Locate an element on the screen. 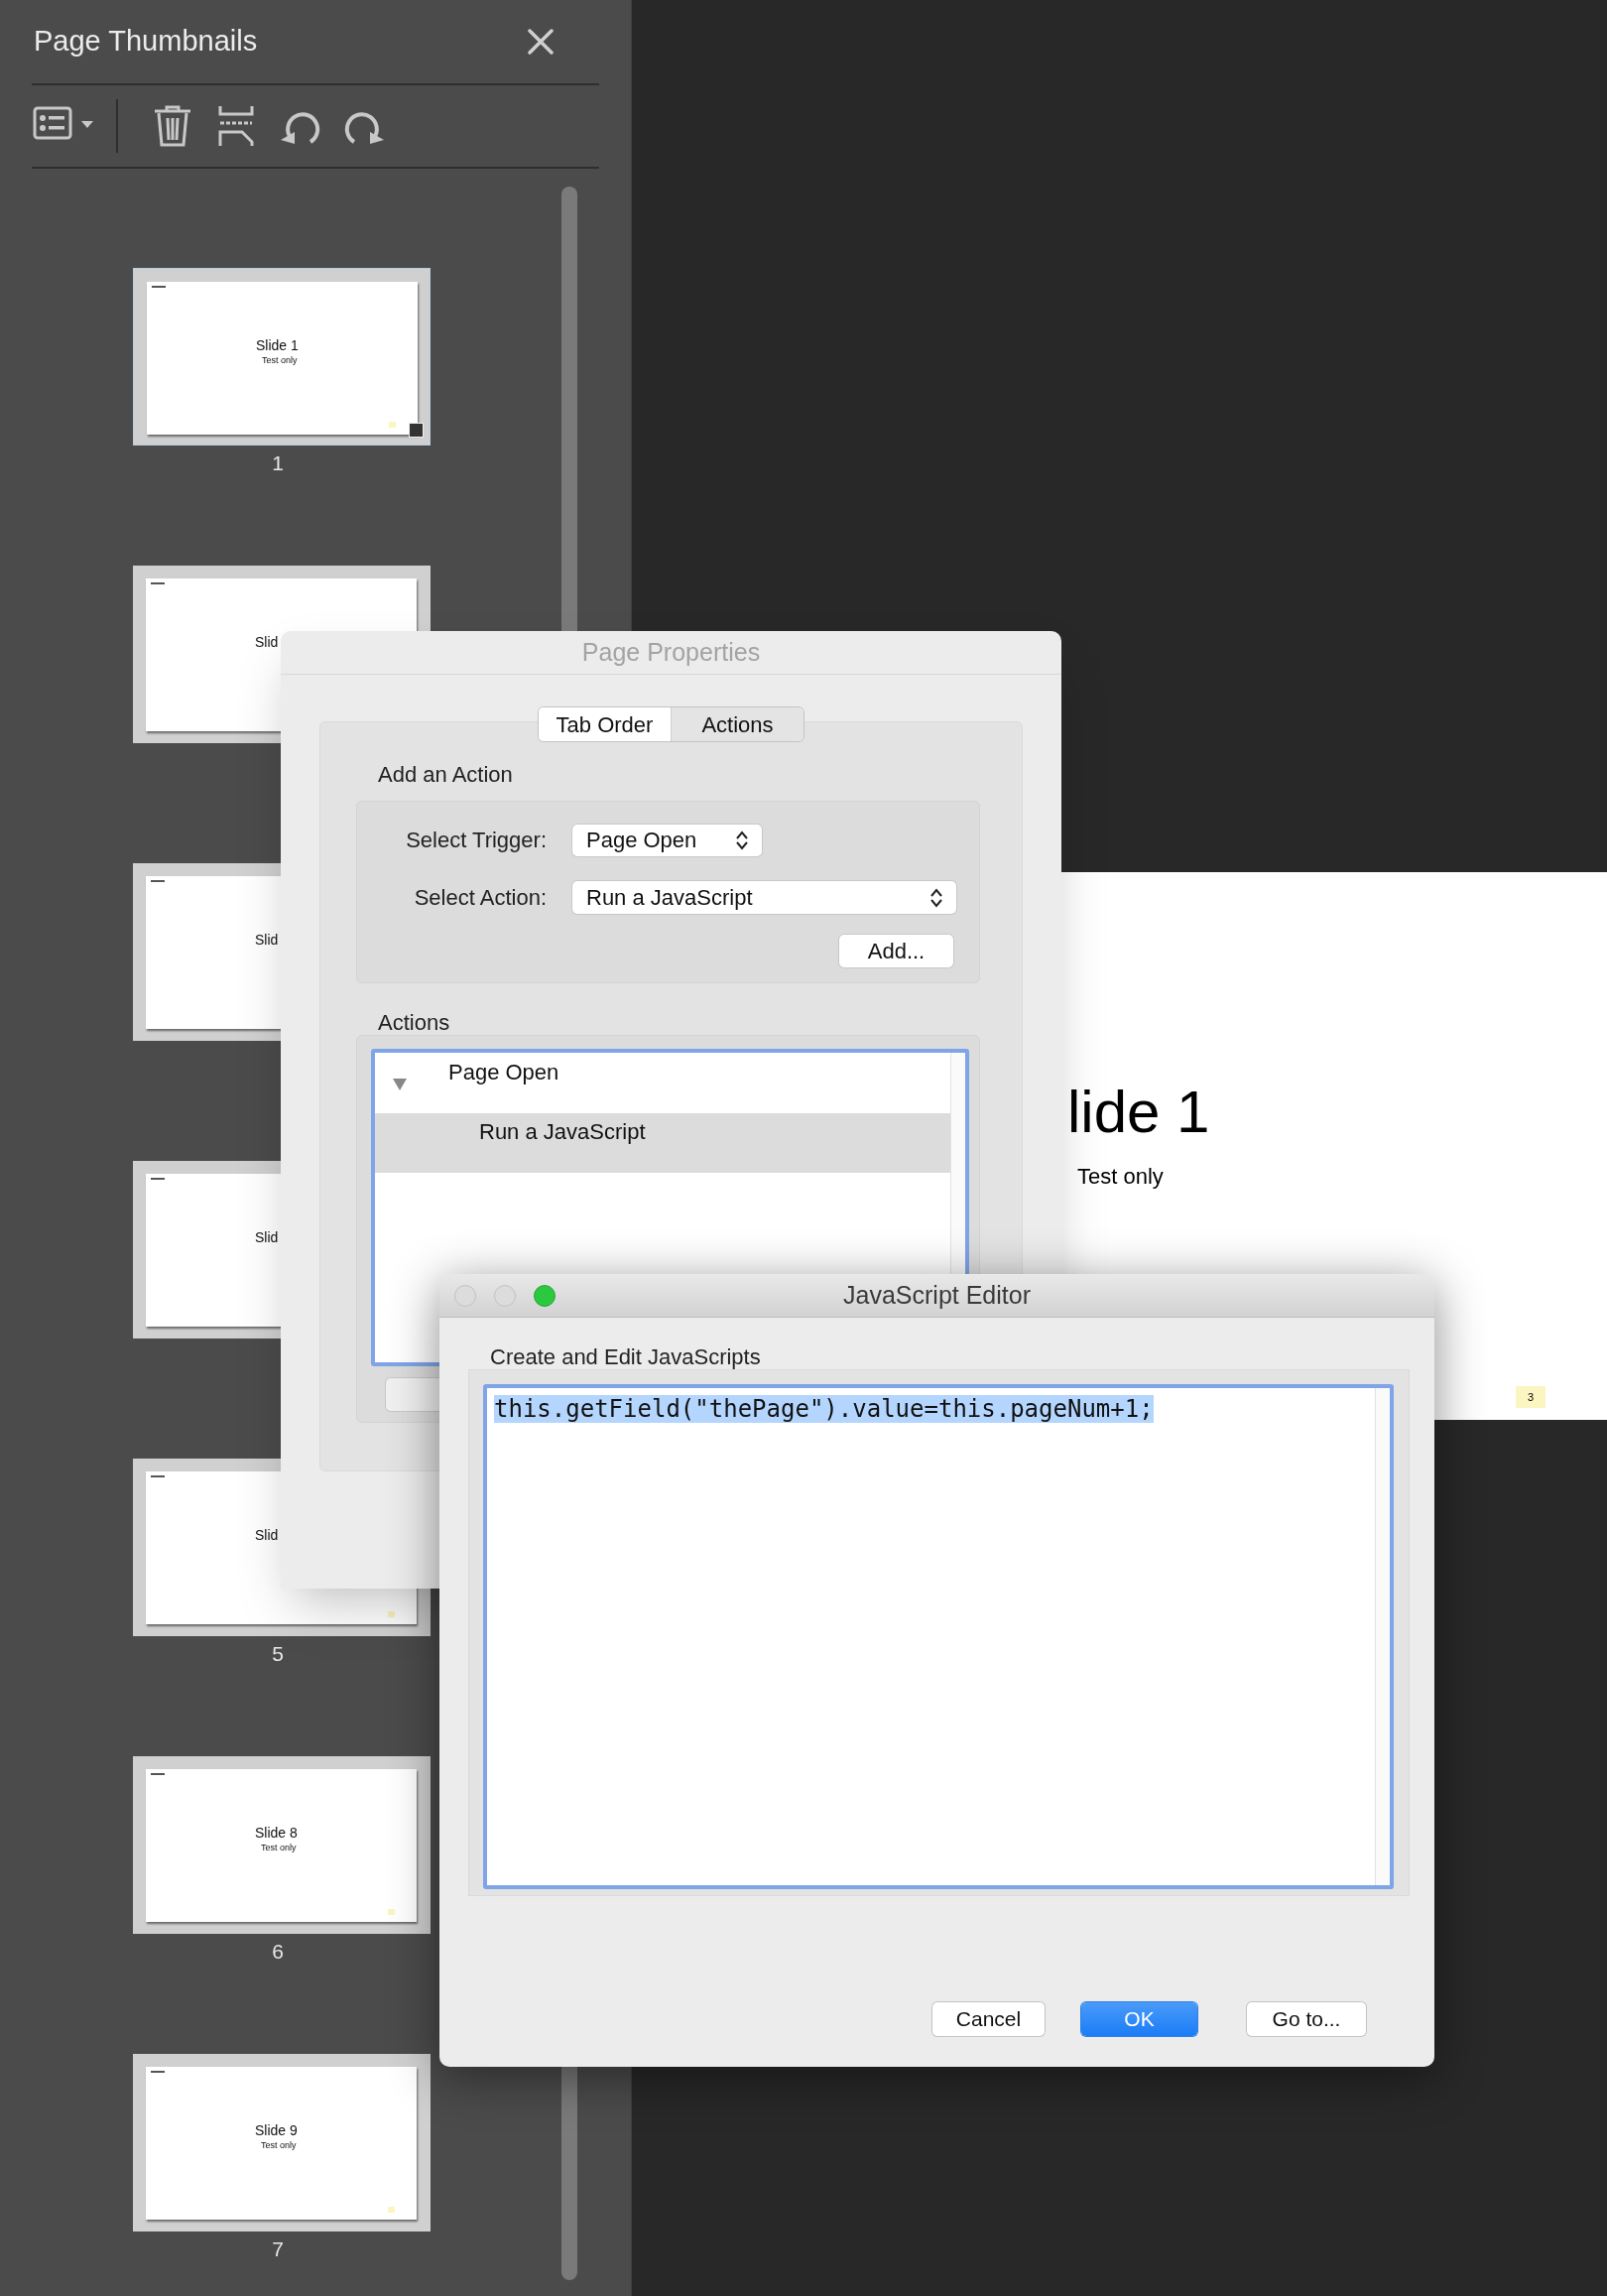 This screenshot has height=2296, width=1607. editor-prompt: Create and Edit JavaScripts is located at coordinates (626, 1357).